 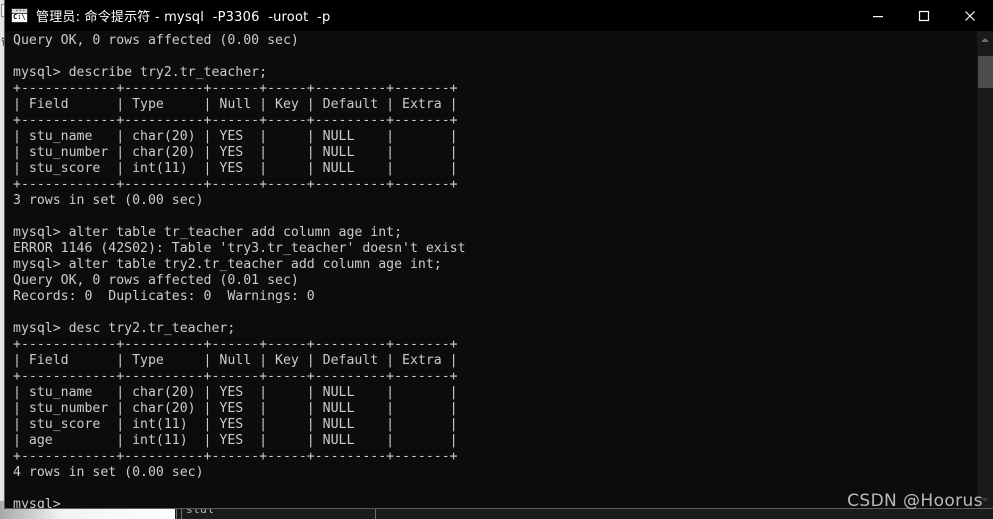 I want to click on scrollbar-thumb, so click(x=985, y=72).